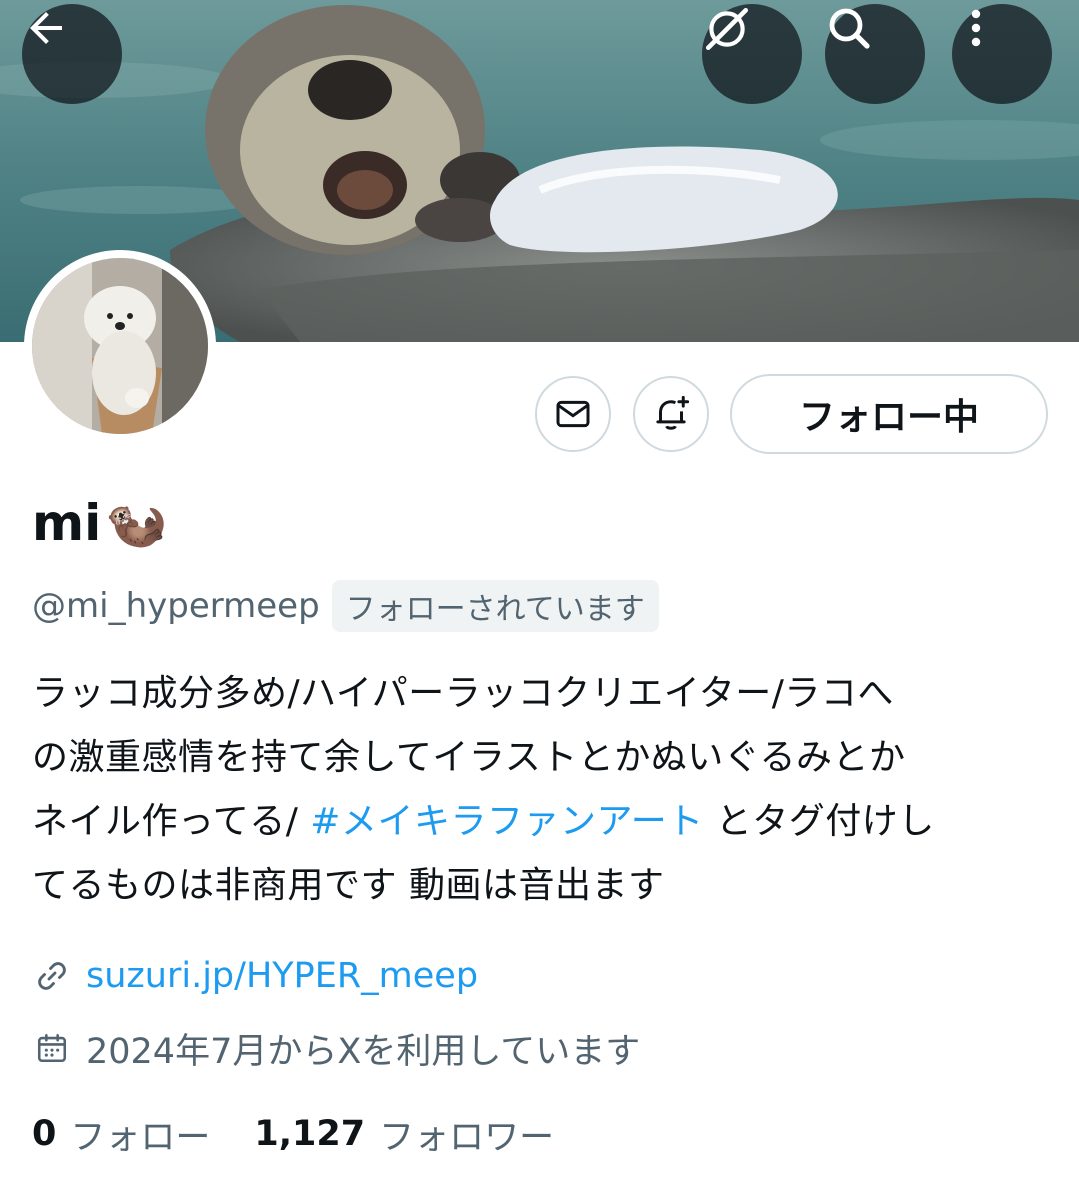  I want to click on bio-line: てるものは非商用です 動画は音出ます, so click(348, 885).